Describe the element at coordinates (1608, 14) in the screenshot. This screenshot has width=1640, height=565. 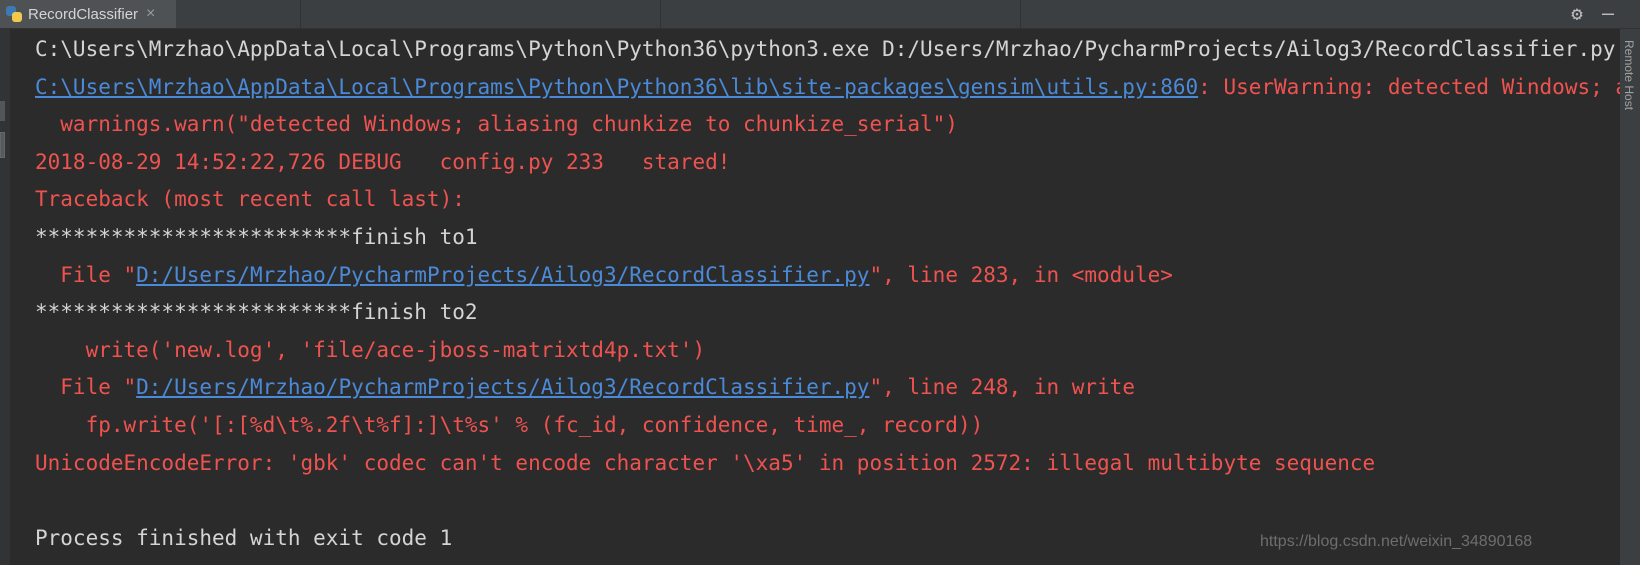
I see `minimize-icon: —` at that location.